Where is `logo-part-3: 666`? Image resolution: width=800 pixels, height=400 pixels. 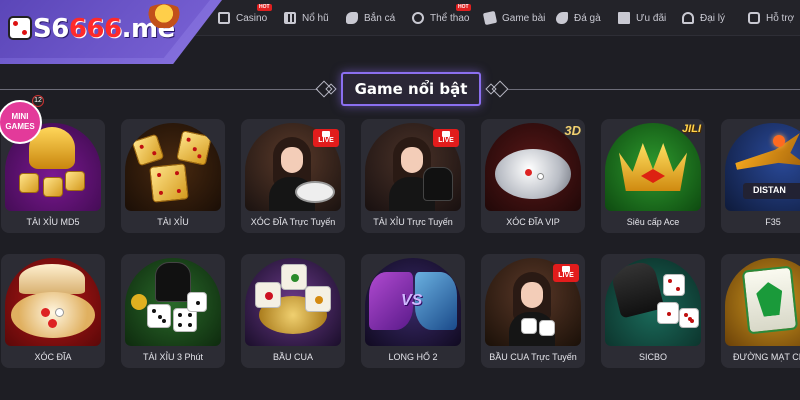
logo-part-3: 666 is located at coordinates (95, 29).